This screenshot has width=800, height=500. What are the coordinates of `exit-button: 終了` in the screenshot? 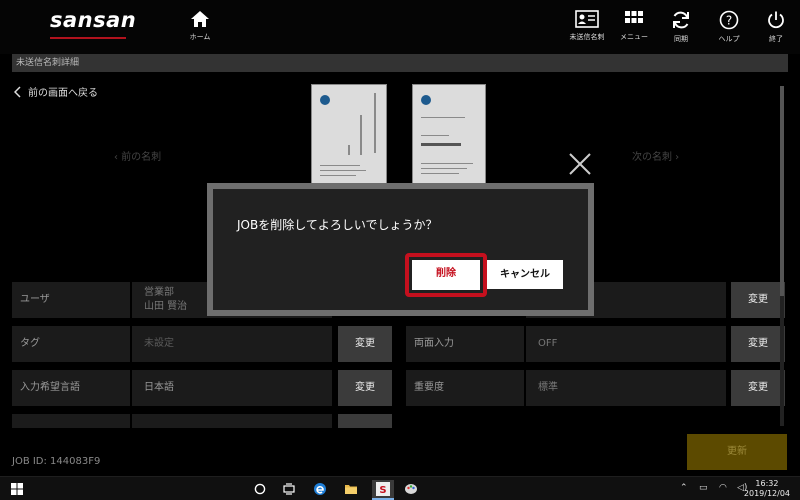 It's located at (774, 28).